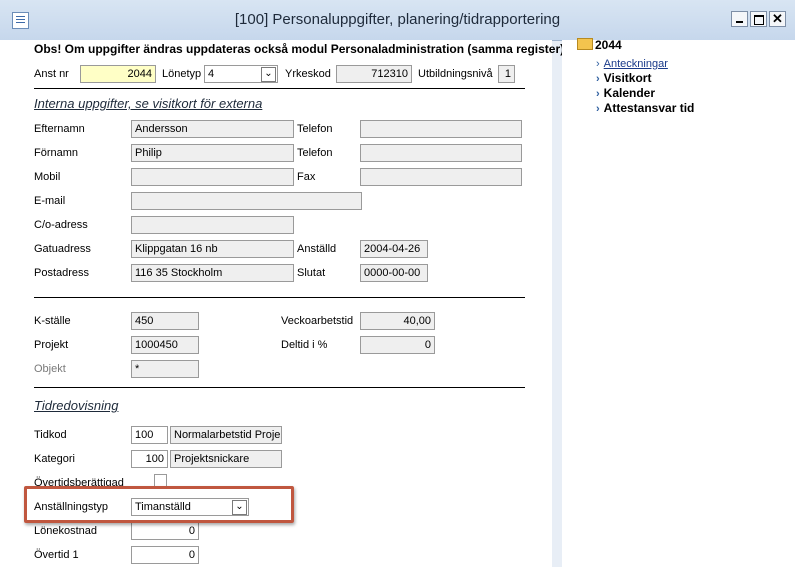 The width and height of the screenshot is (795, 567). Describe the element at coordinates (758, 19) in the screenshot. I see `maximize-icon` at that location.